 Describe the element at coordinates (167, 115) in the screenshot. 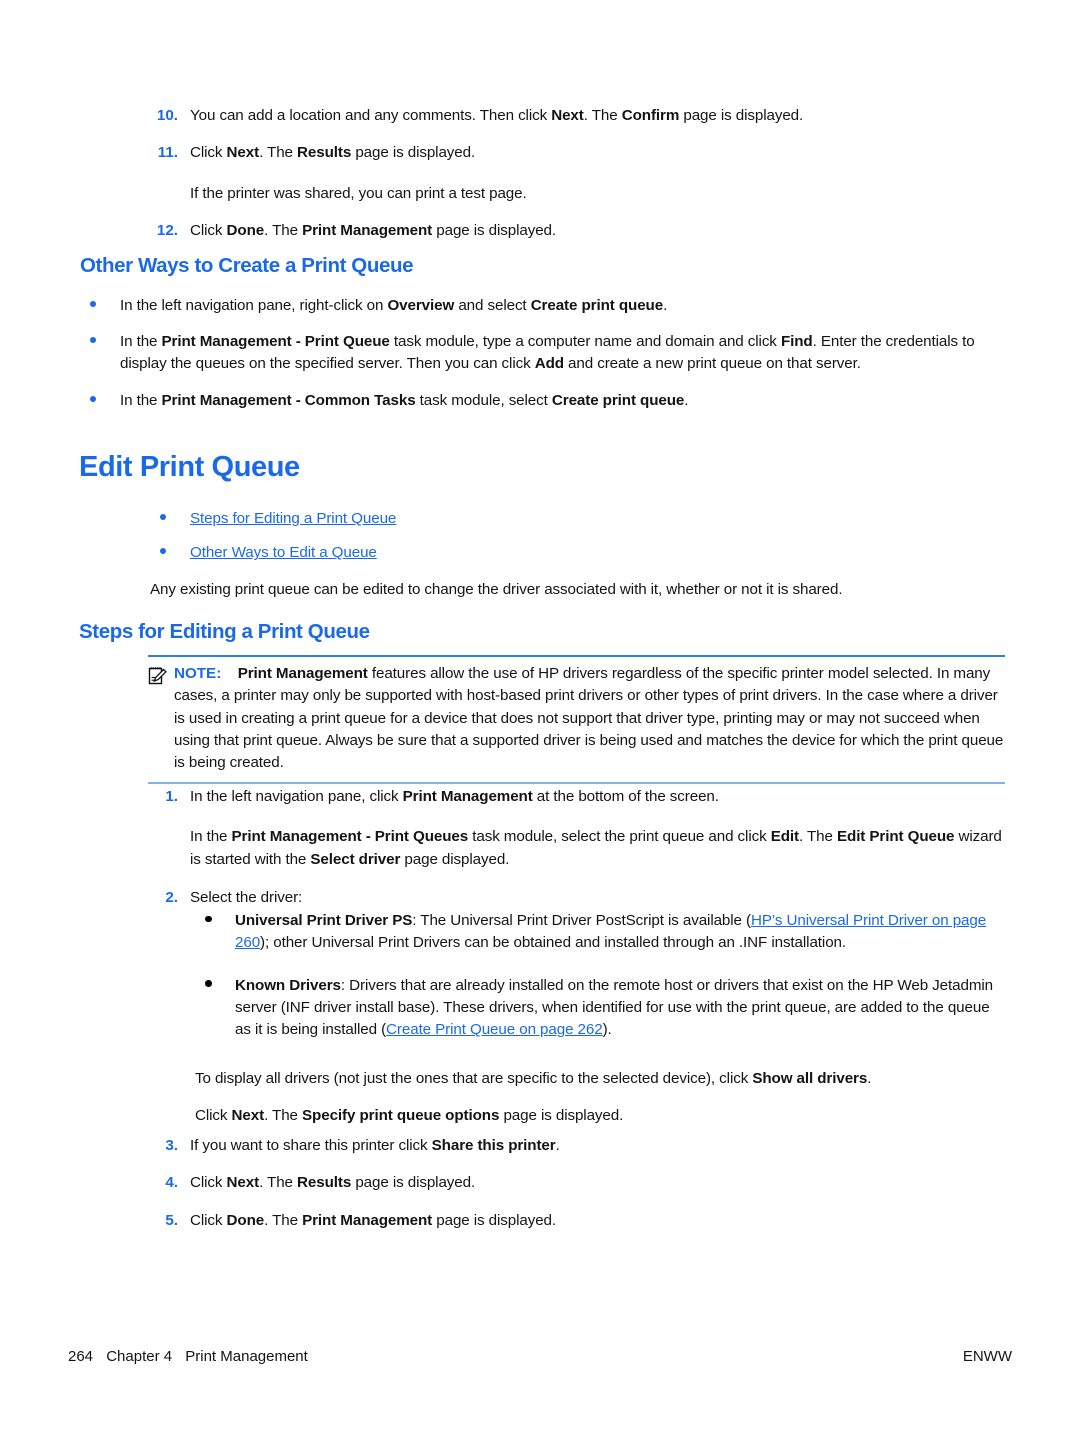

I see `step-number: 10.` at that location.